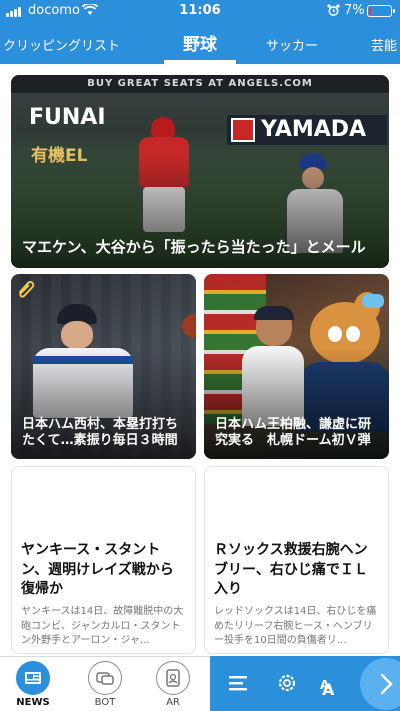 The height and width of the screenshot is (711, 400). I want to click on article-title: 日本ハム王柏融、謙虚に研究実る 札幌ドーム初Ｖ弾, so click(293, 432).